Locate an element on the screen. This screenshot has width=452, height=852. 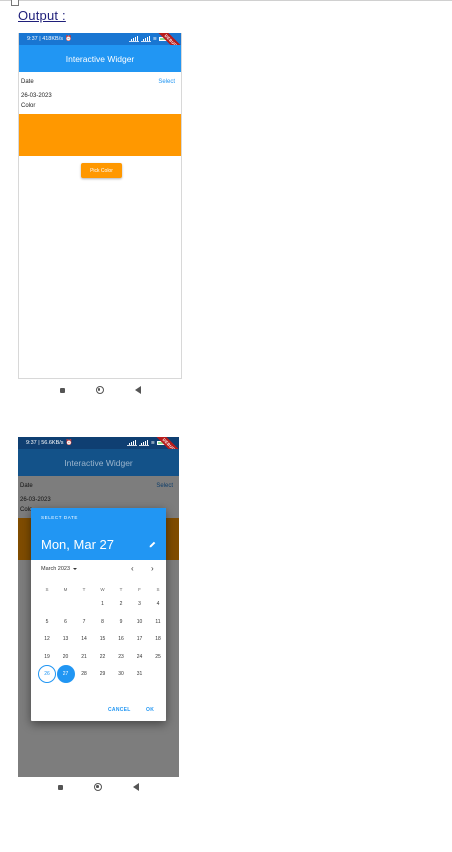
calendar-day: 23 is located at coordinates (121, 657).